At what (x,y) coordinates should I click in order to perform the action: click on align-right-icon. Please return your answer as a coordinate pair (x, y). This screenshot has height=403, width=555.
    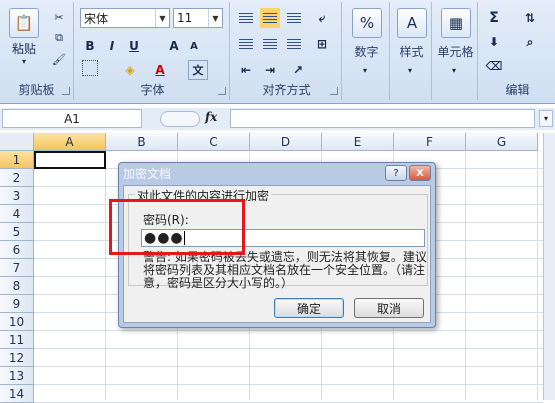
    Looking at the image, I should click on (294, 44).